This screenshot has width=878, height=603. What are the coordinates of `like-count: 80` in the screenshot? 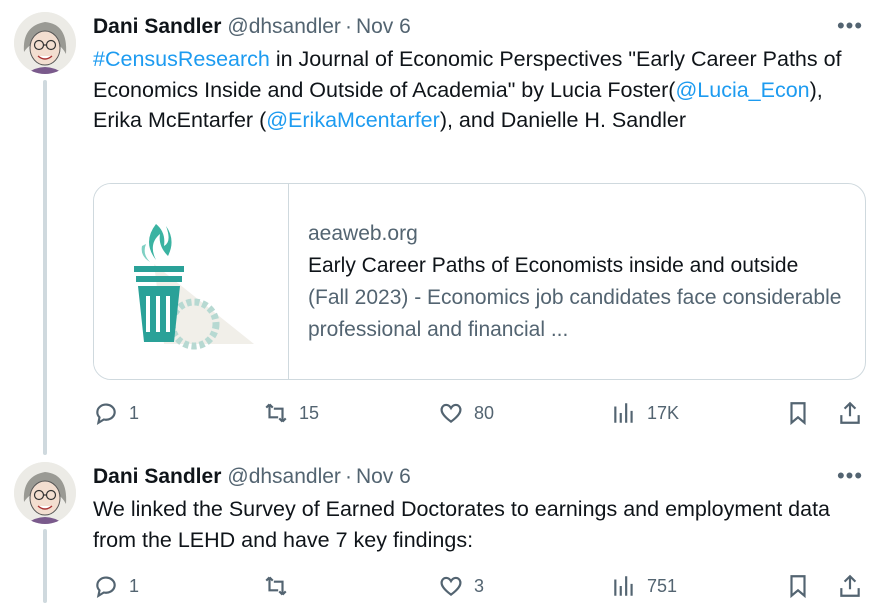 It's located at (484, 412).